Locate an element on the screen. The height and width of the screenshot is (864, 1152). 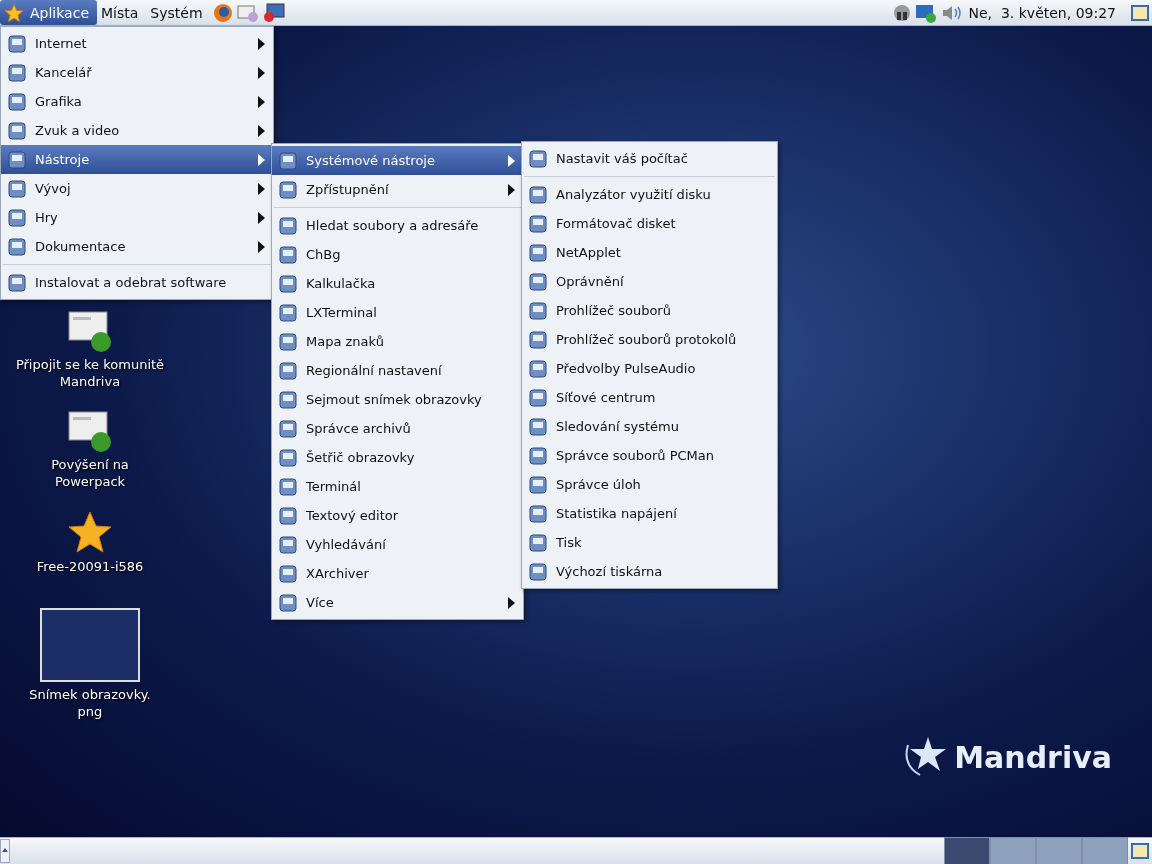
network-icon is located at coordinates (925, 12).